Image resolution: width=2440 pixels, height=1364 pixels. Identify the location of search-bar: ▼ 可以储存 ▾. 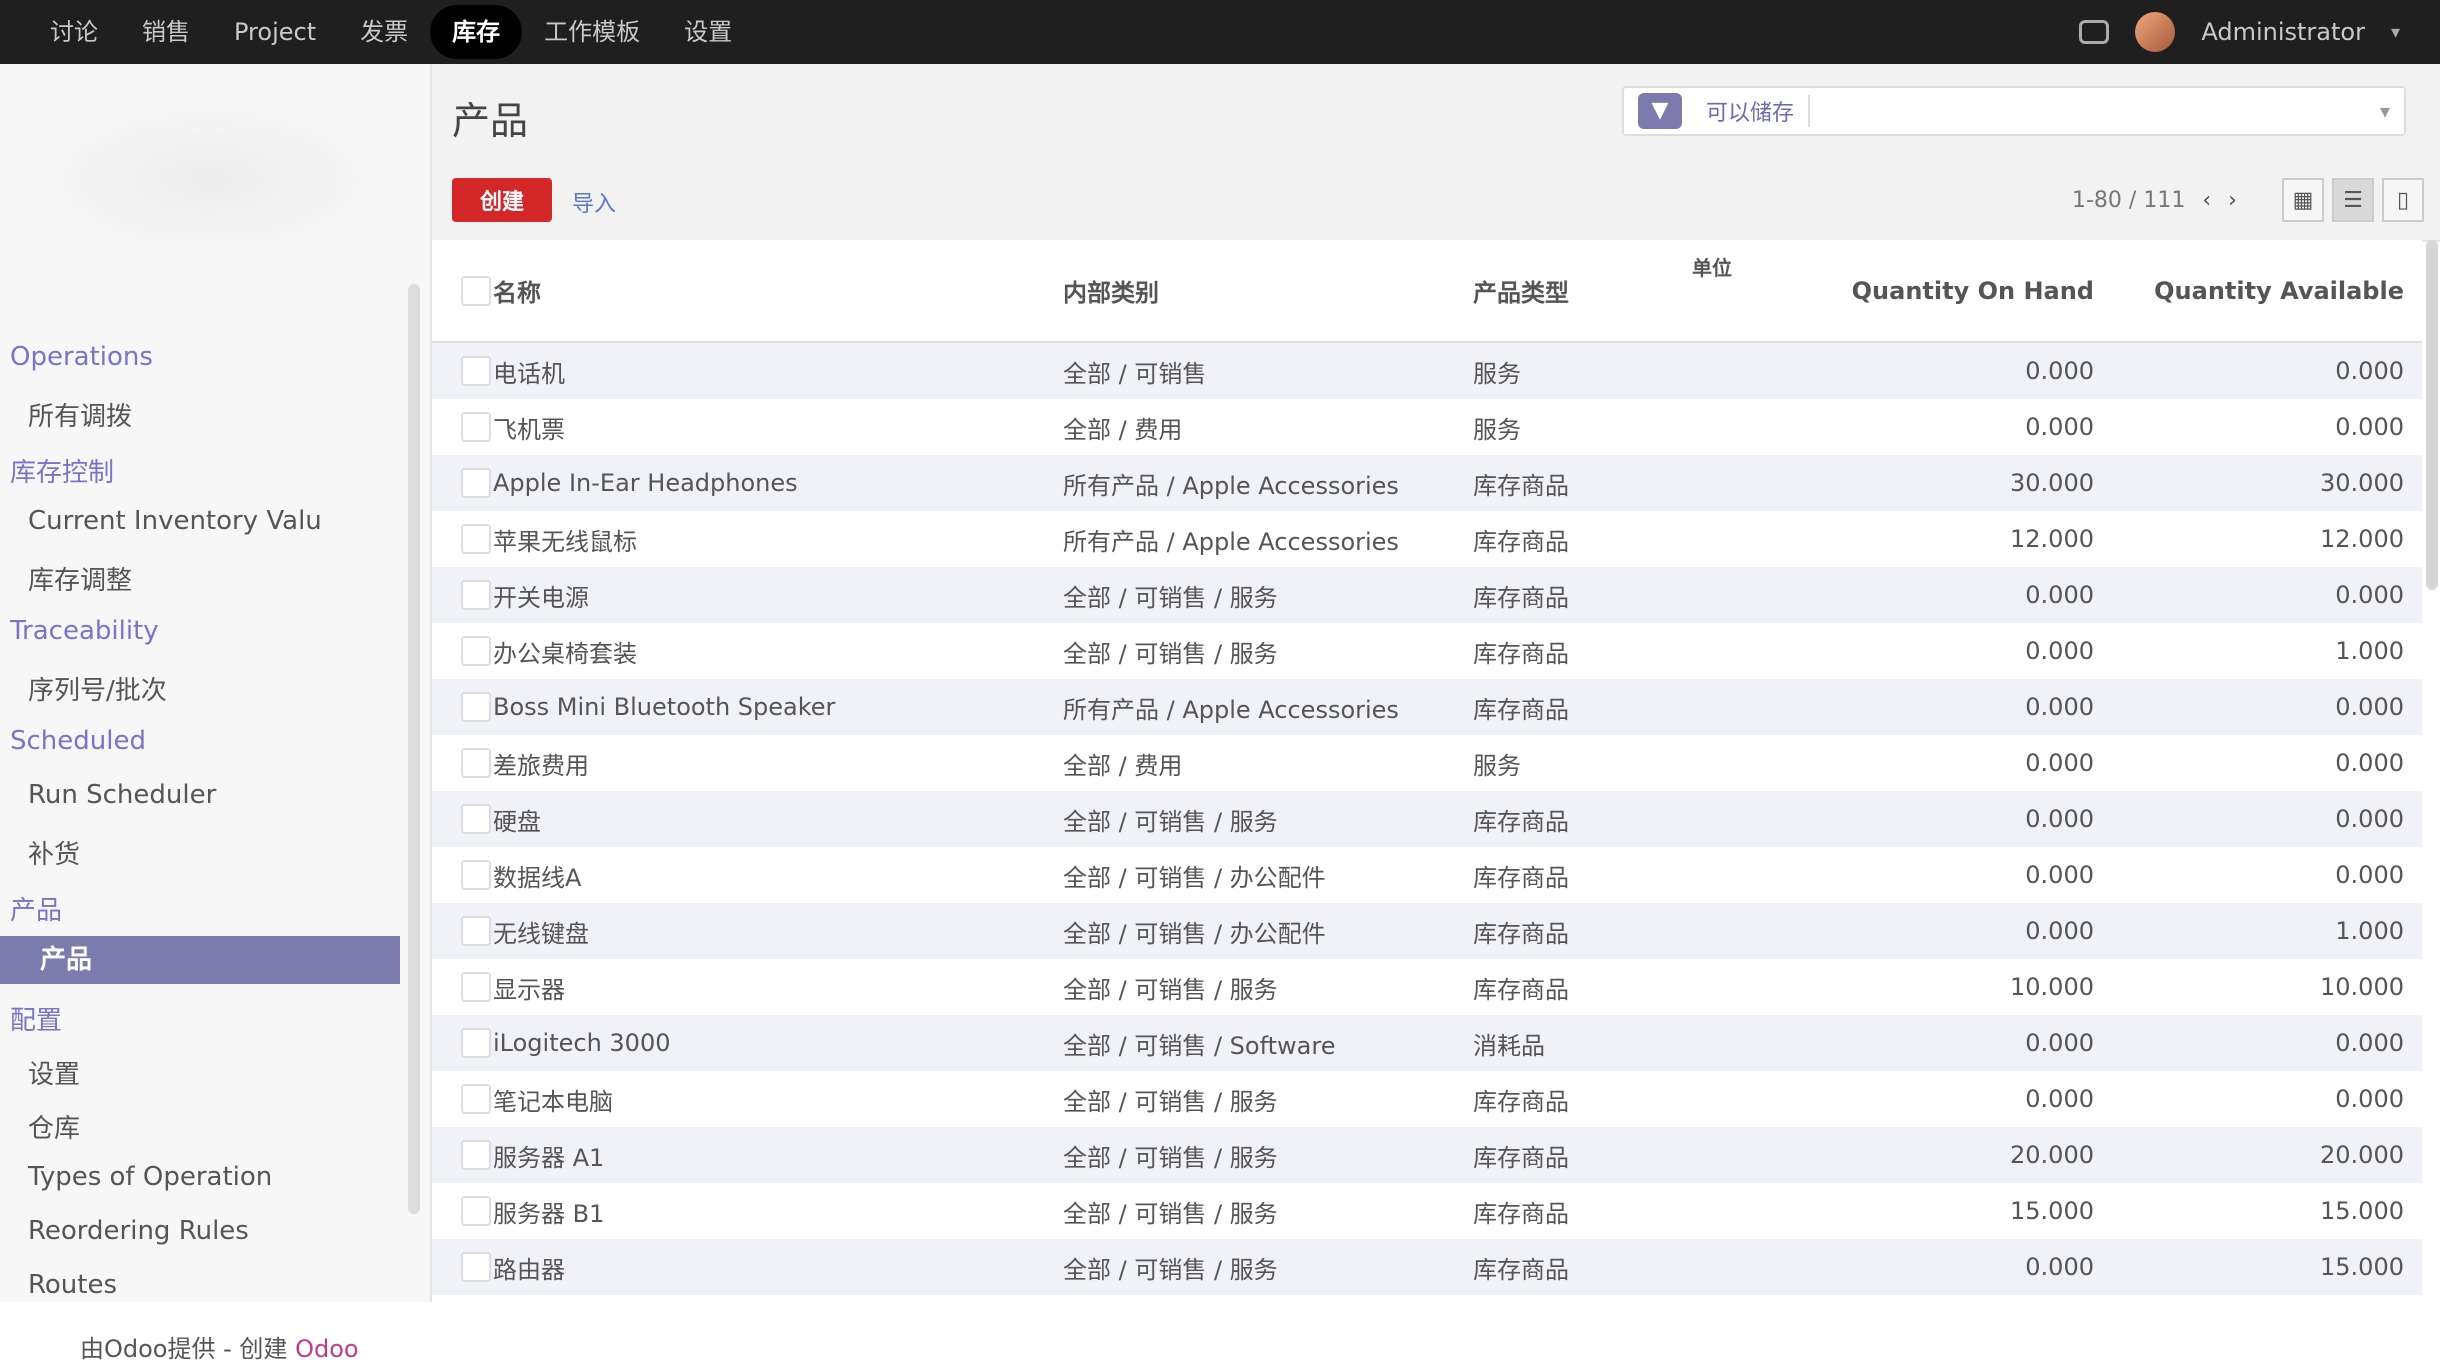
(2014, 111).